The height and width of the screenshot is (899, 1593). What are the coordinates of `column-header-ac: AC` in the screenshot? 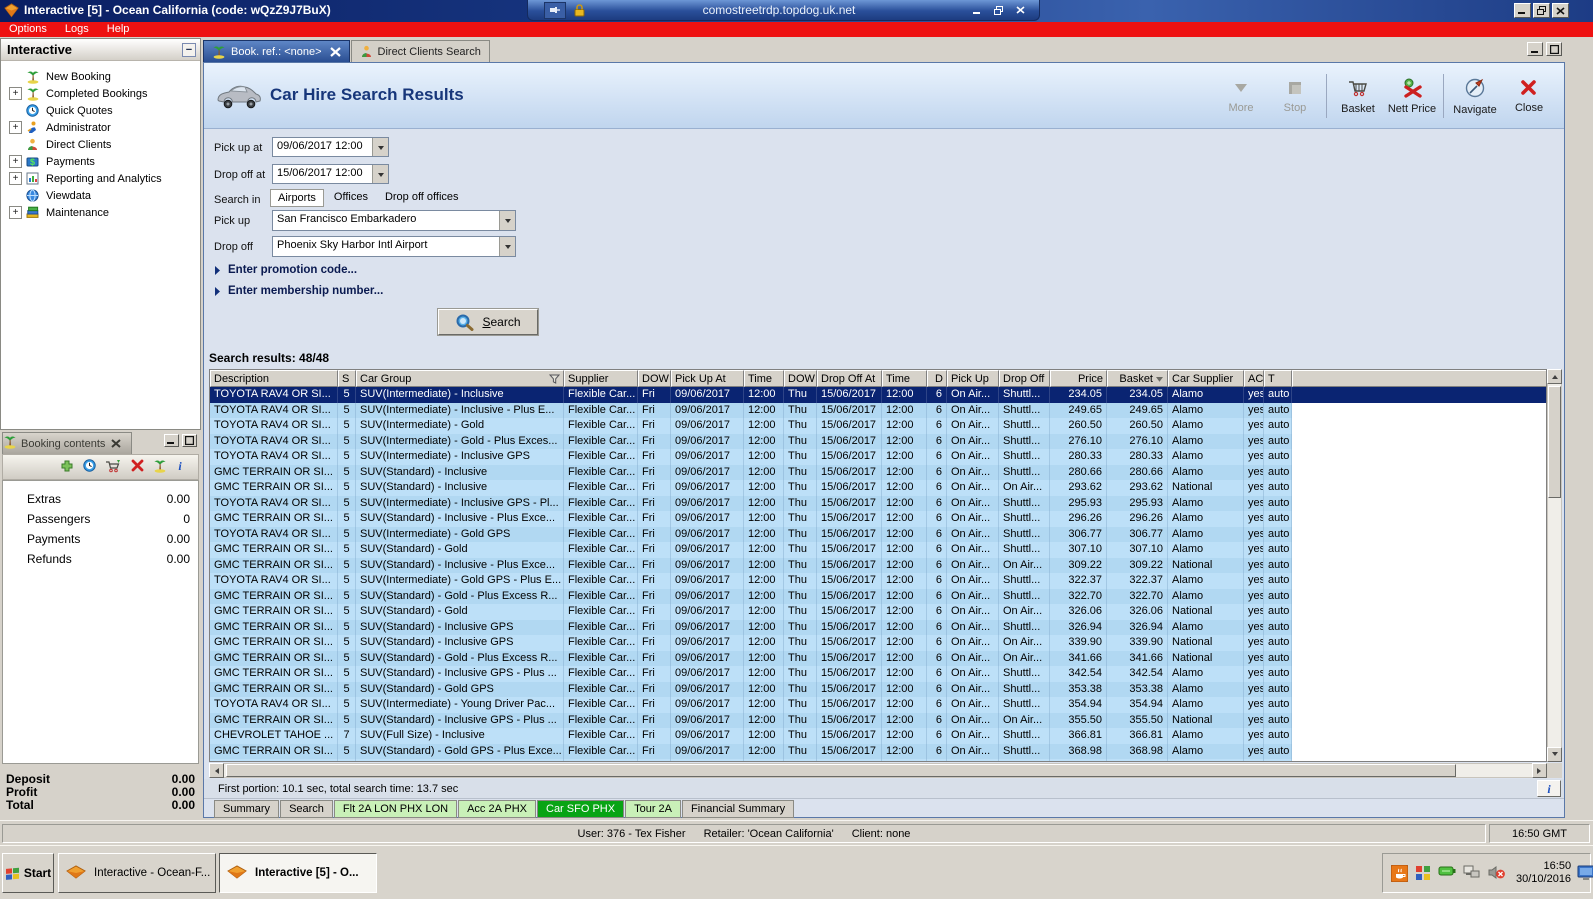 It's located at (1254, 378).